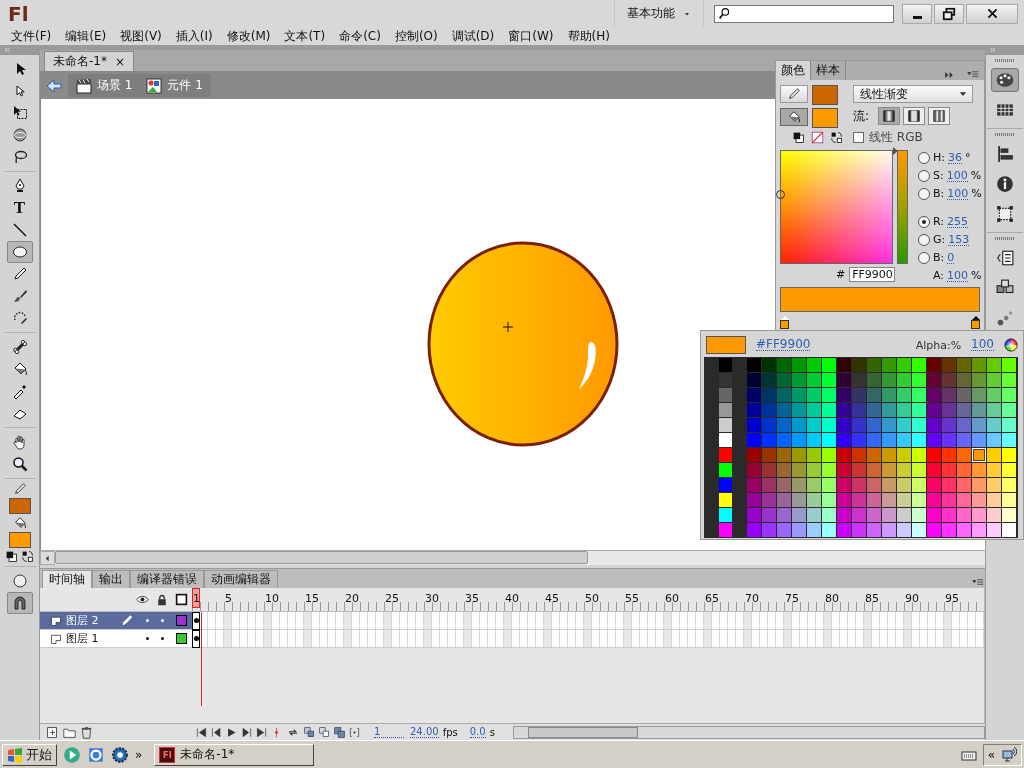 The width and height of the screenshot is (1024, 768). I want to click on frame-number: 15, so click(312, 598).